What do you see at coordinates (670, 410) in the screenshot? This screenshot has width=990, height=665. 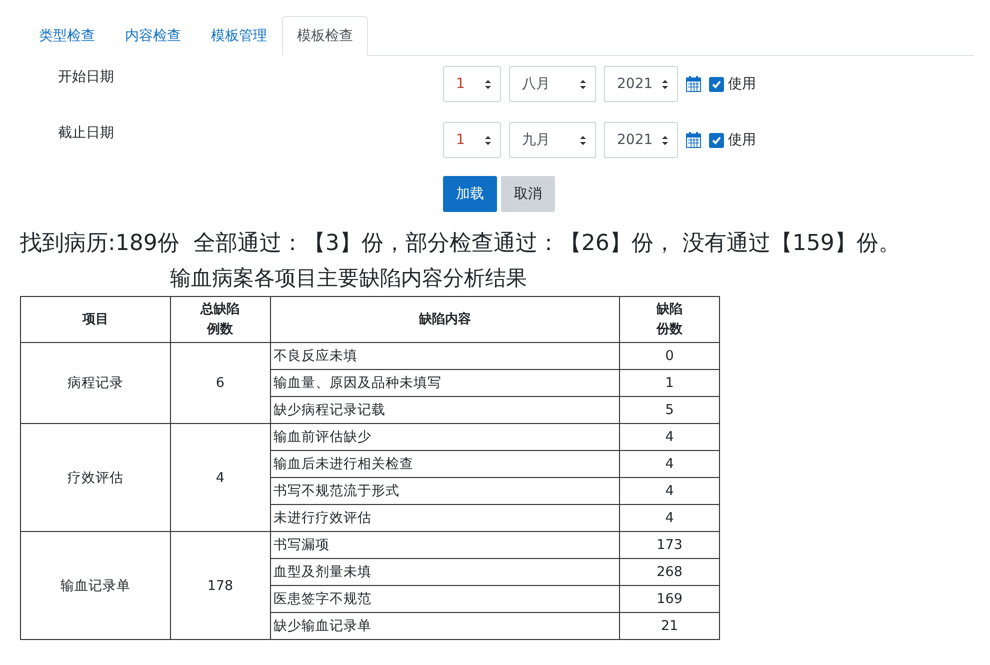 I see `table-cell: 5` at bounding box center [670, 410].